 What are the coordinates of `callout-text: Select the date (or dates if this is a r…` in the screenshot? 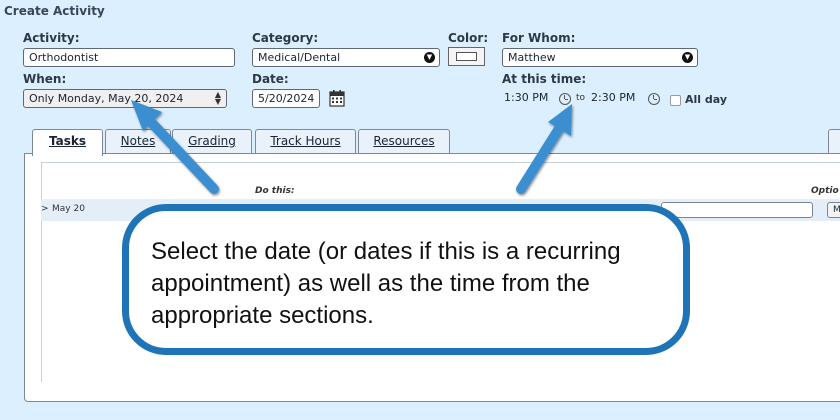 It's located at (386, 283).